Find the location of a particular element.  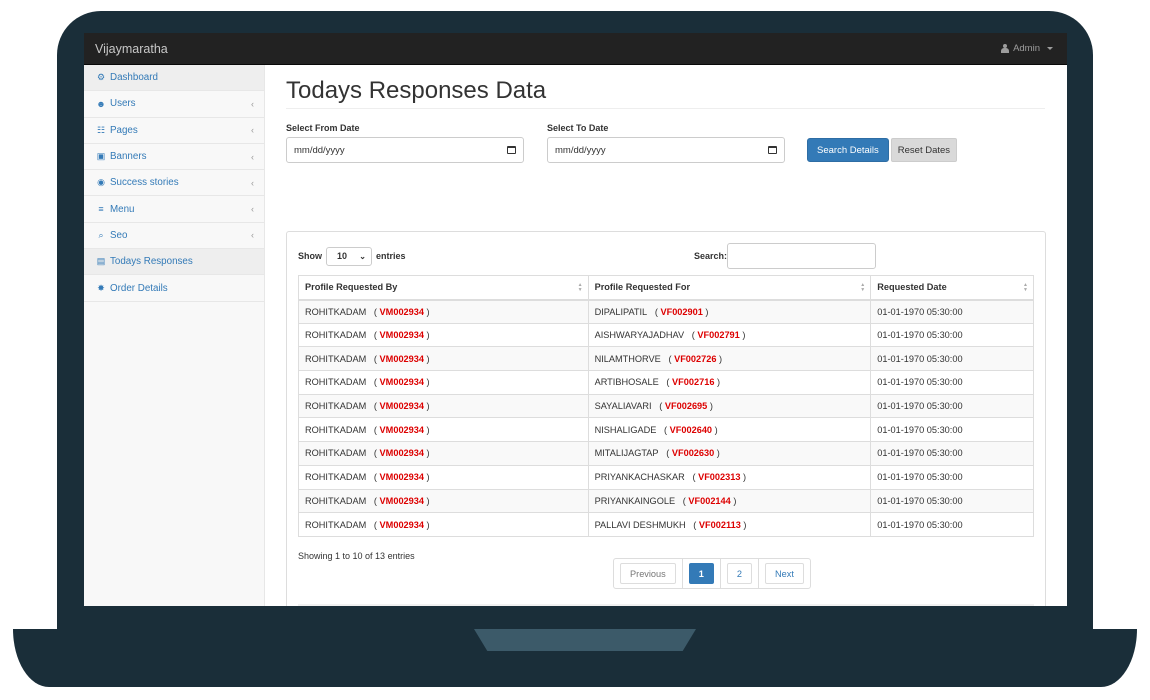

requested-for-cell: PRIYANKACHASKAR ( VF002313 ) is located at coordinates (729, 477).